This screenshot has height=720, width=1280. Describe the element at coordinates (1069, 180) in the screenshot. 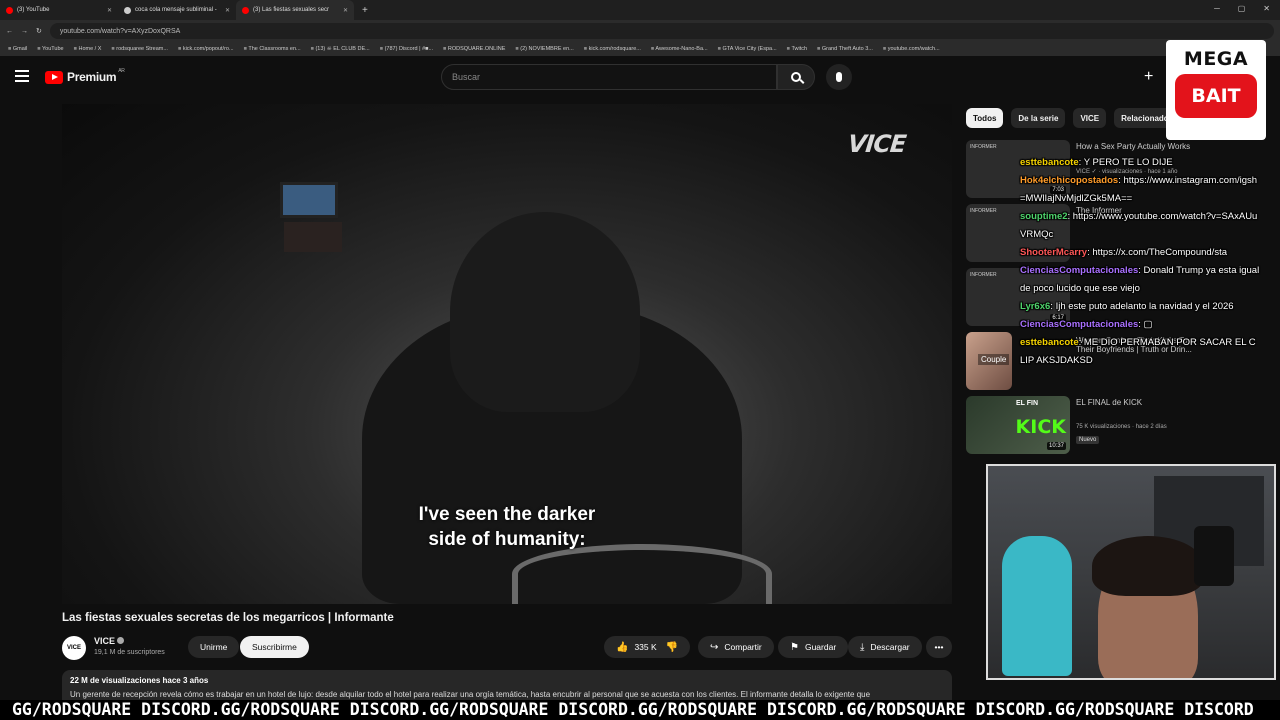

I see `chat-username: Hok4elchicopostados` at that location.